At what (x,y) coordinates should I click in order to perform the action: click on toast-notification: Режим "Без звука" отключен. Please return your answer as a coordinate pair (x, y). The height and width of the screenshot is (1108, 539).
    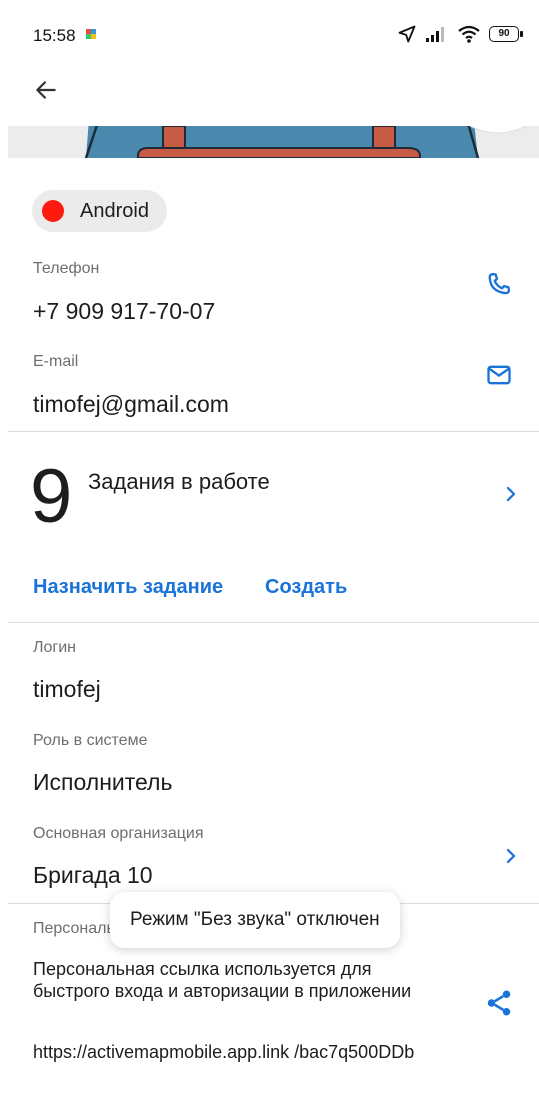
    Looking at the image, I should click on (255, 920).